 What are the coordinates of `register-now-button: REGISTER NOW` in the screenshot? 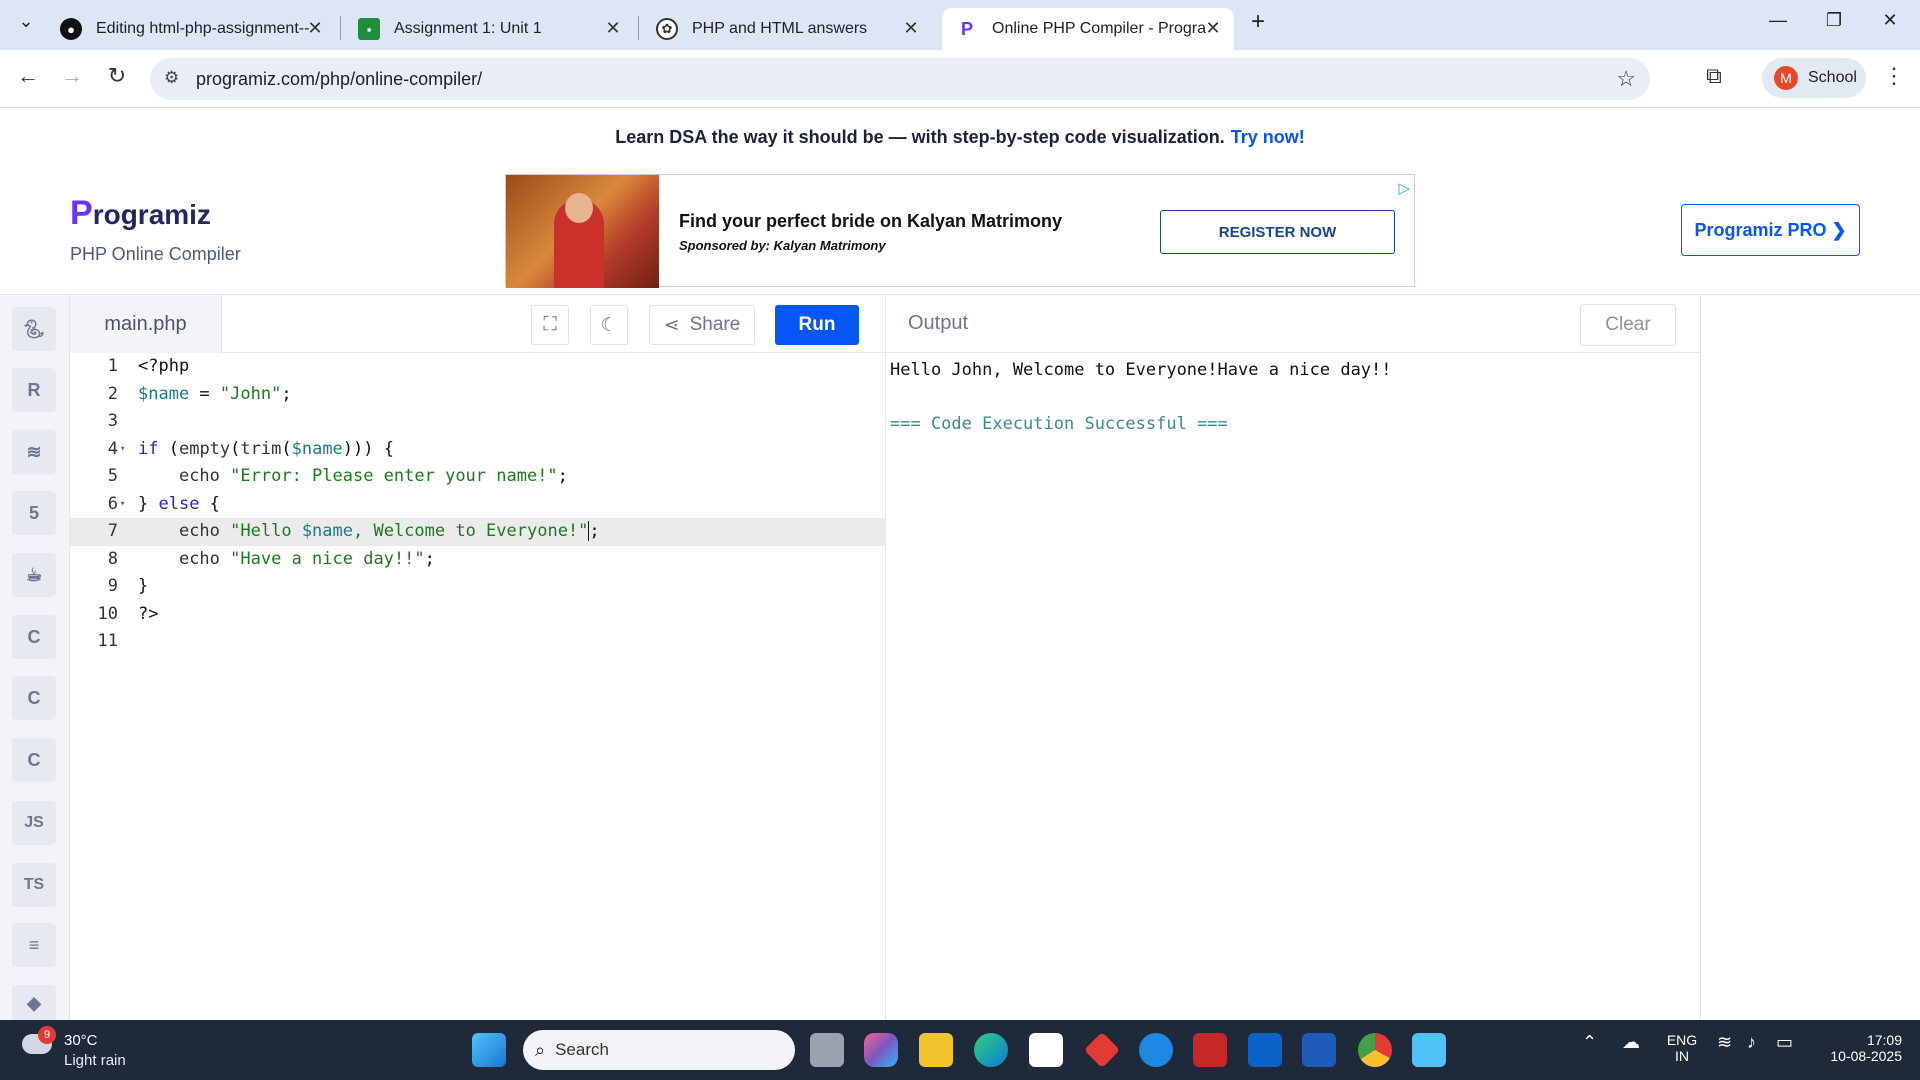 It's located at (1277, 232).